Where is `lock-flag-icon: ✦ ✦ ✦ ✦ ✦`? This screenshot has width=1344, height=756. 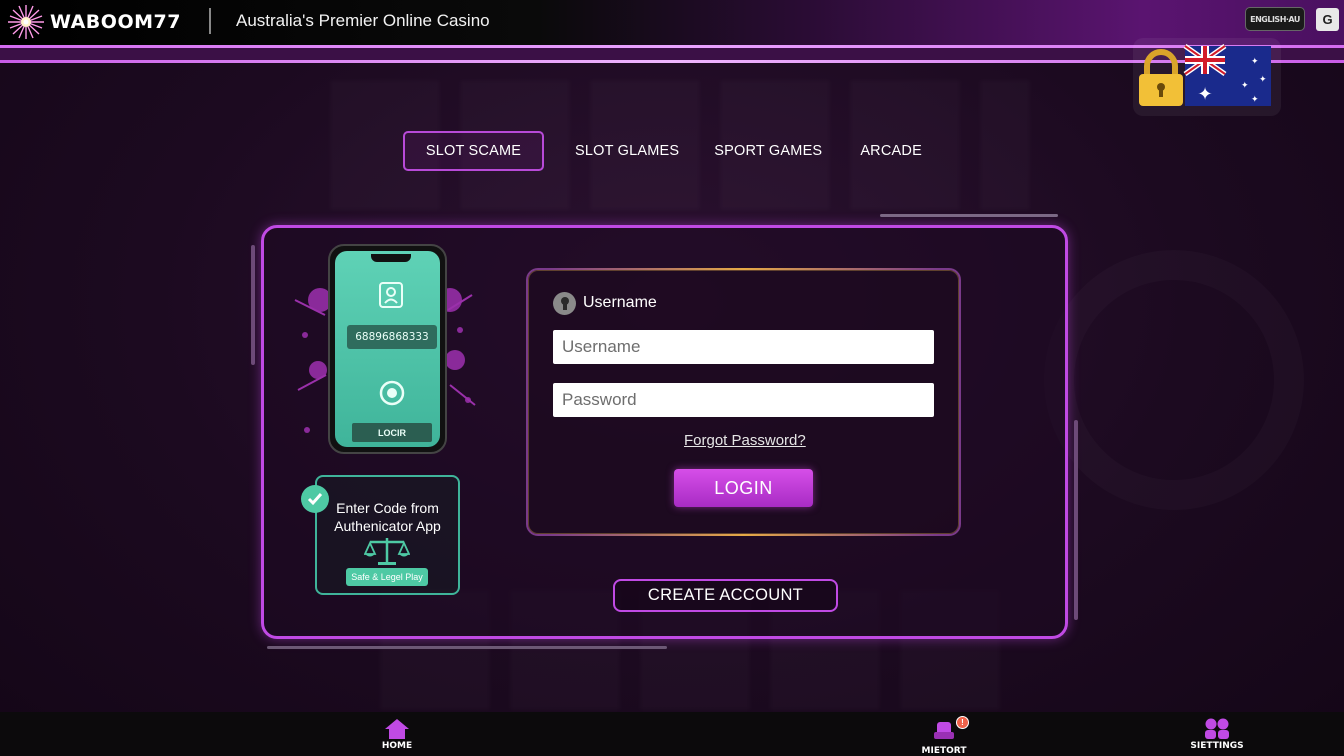
lock-flag-icon: ✦ ✦ ✦ ✦ ✦ is located at coordinates (1205, 74).